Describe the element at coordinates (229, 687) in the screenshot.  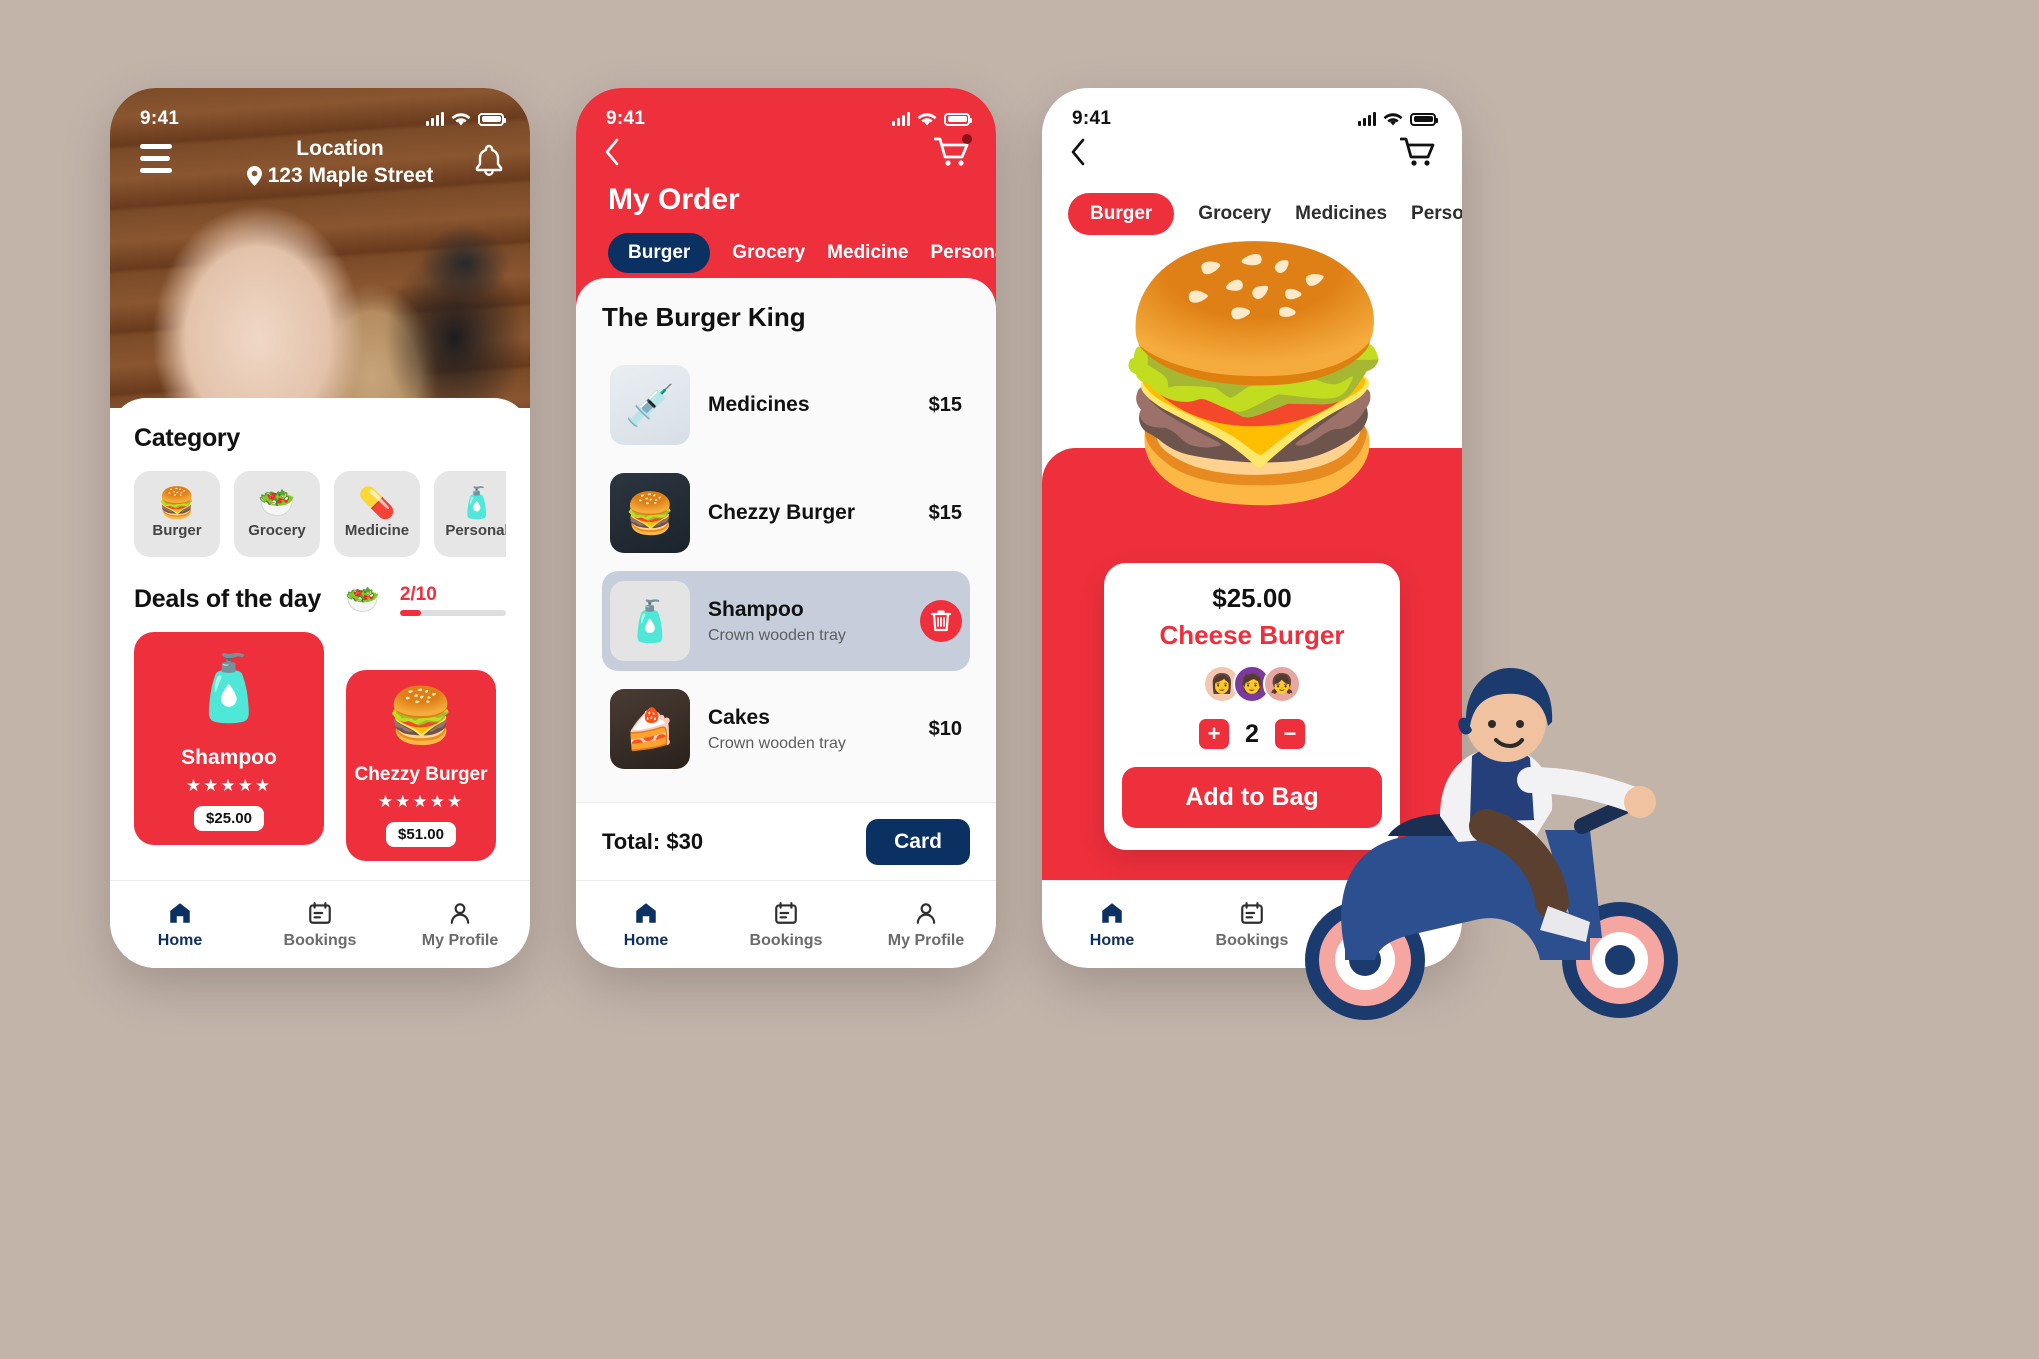
I see `shampoo-bottle-icon: 🧴` at that location.